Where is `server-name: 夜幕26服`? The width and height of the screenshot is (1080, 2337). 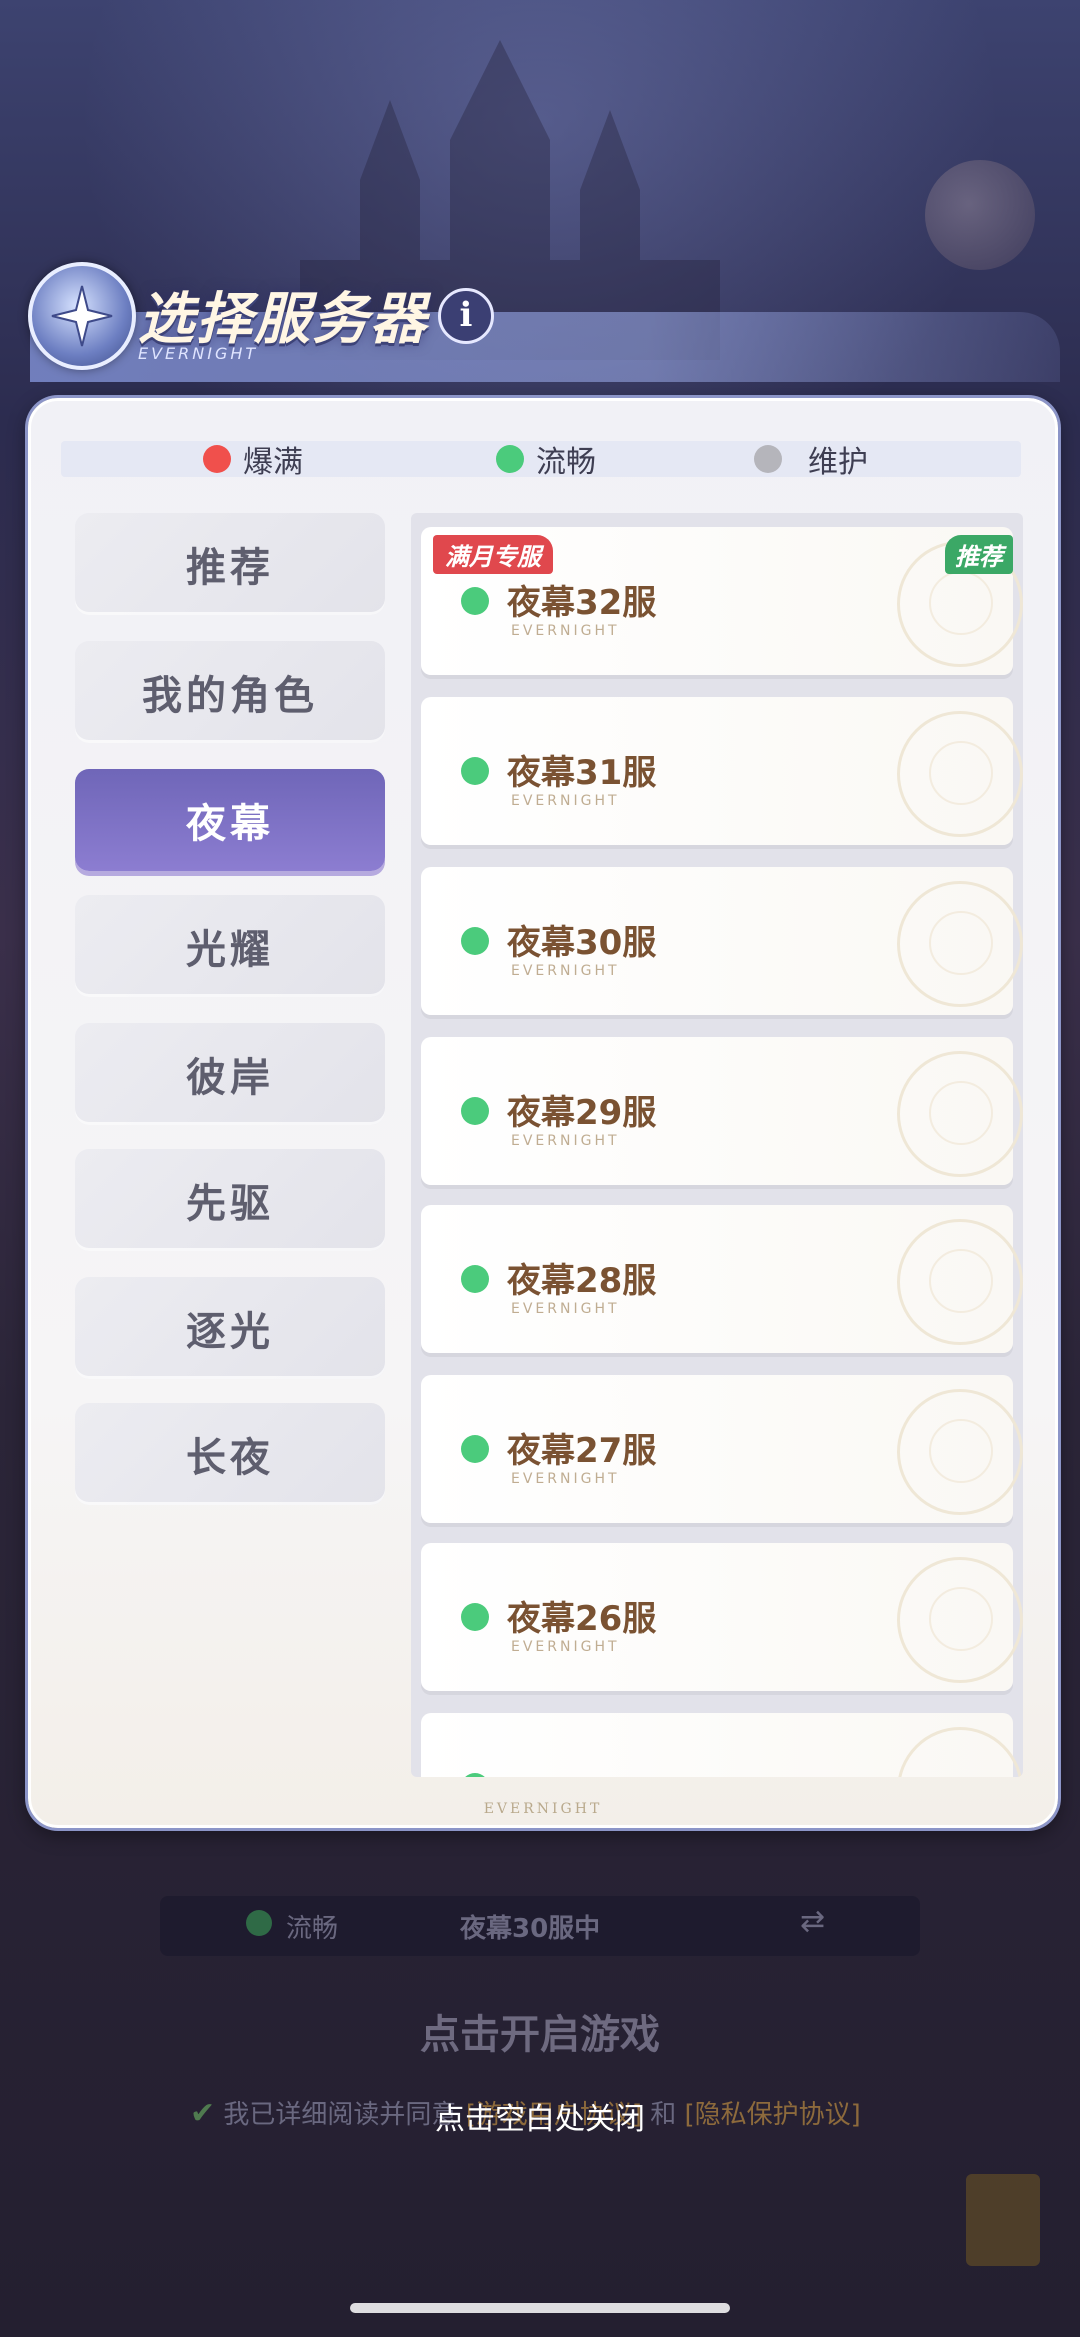
server-name: 夜幕26服 is located at coordinates (582, 1619).